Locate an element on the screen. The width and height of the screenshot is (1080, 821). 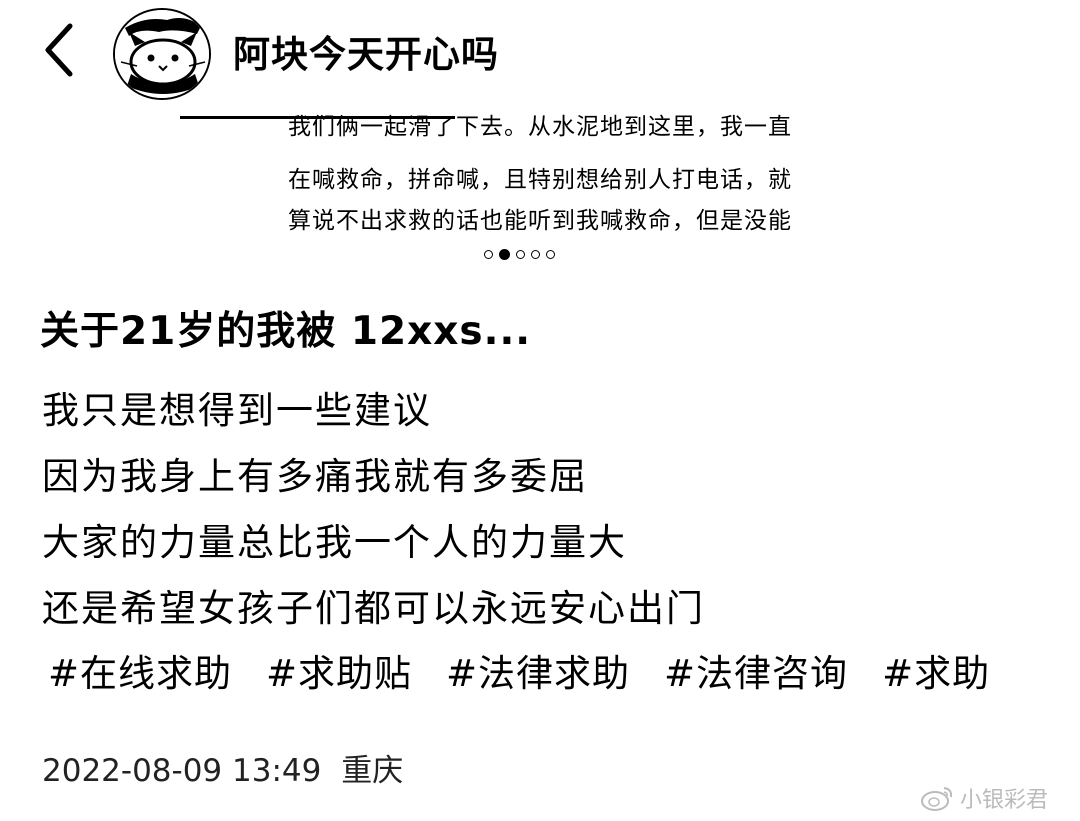
strikethrough-mark is located at coordinates (317, 117).